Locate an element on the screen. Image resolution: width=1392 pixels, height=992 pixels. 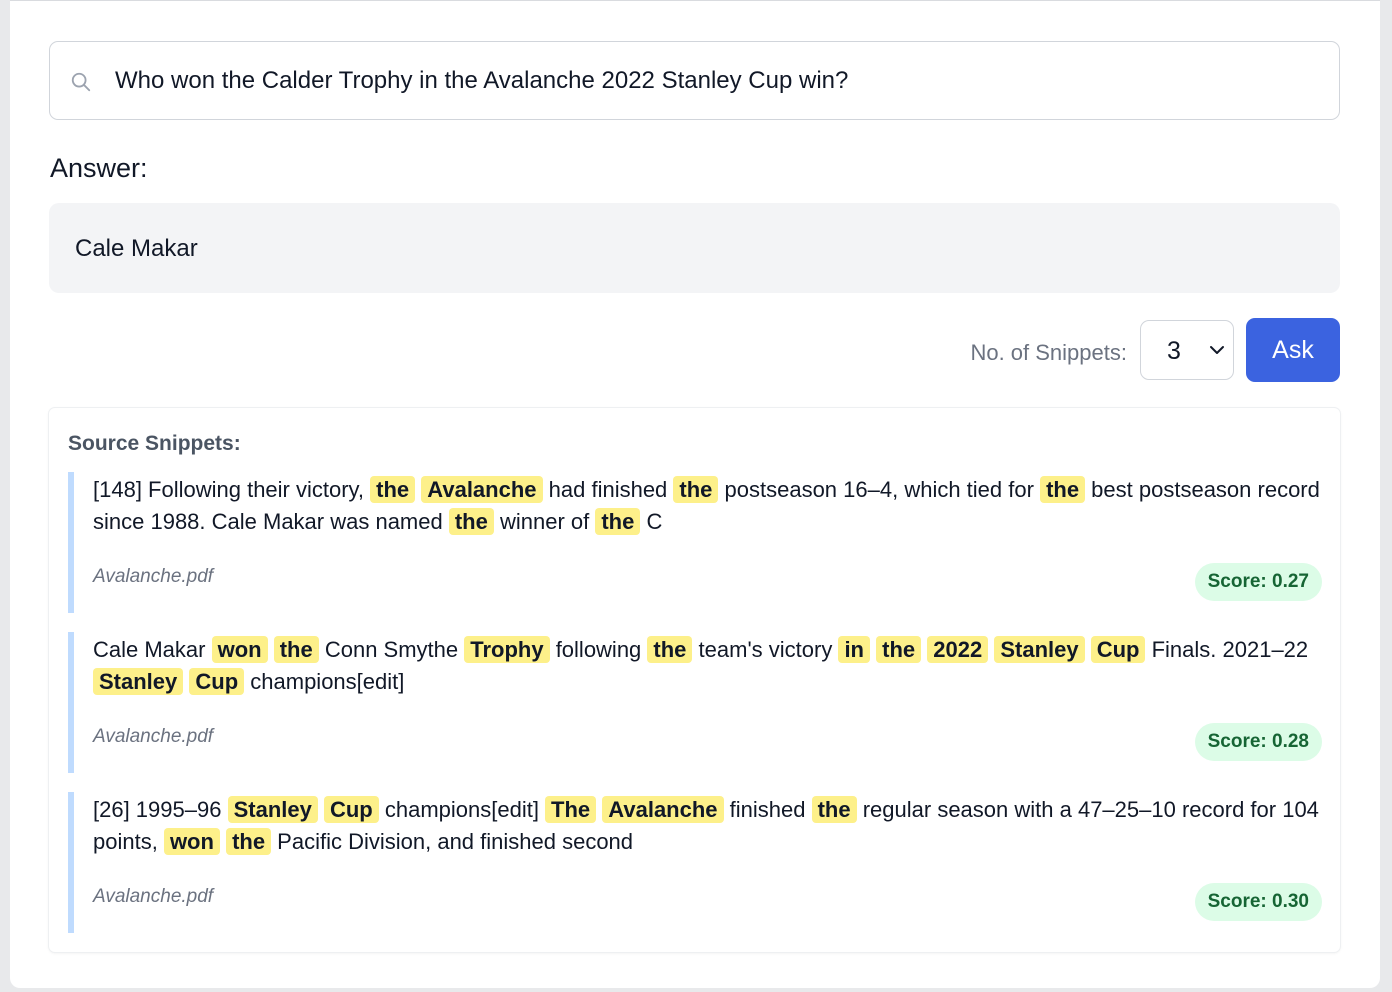
source-snippets-title: Source Snippets: is located at coordinates (154, 443).